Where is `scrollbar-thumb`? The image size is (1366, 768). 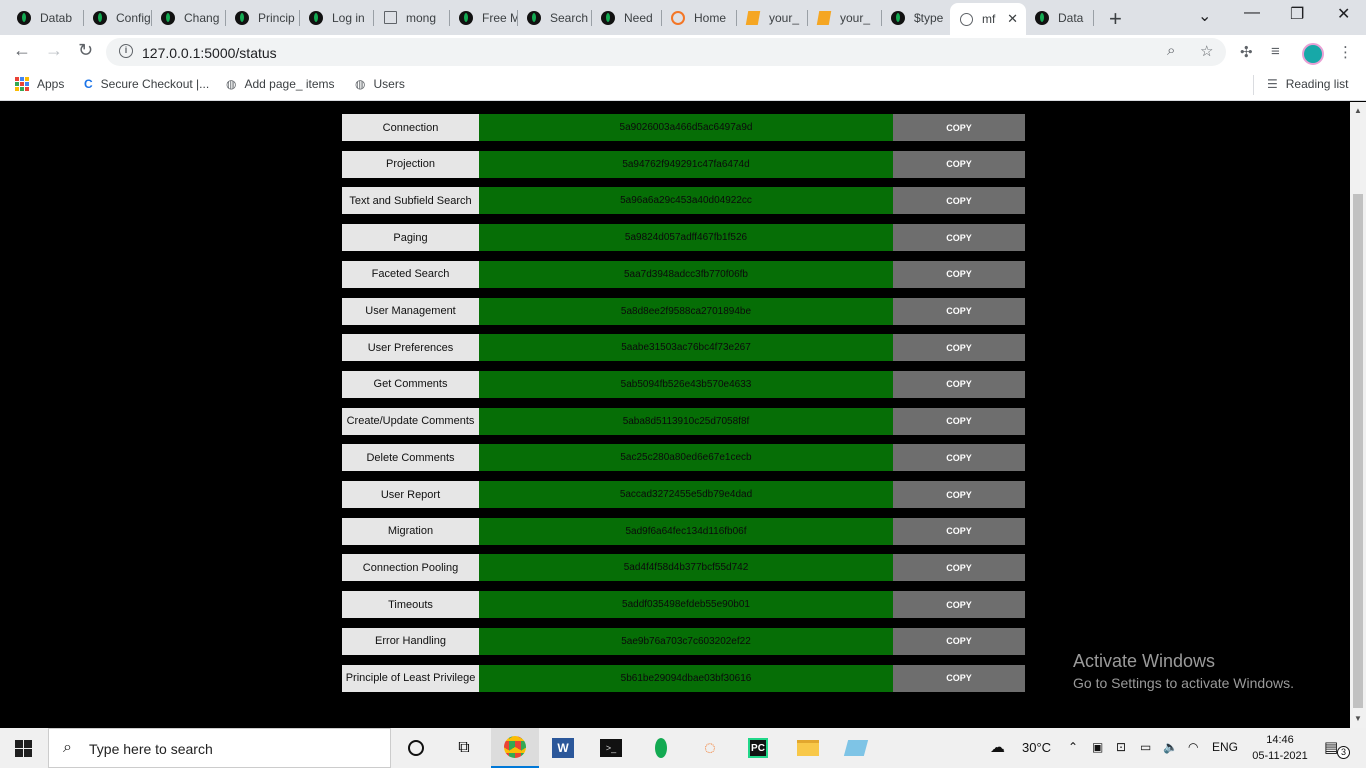
scrollbar-thumb is located at coordinates (1358, 451).